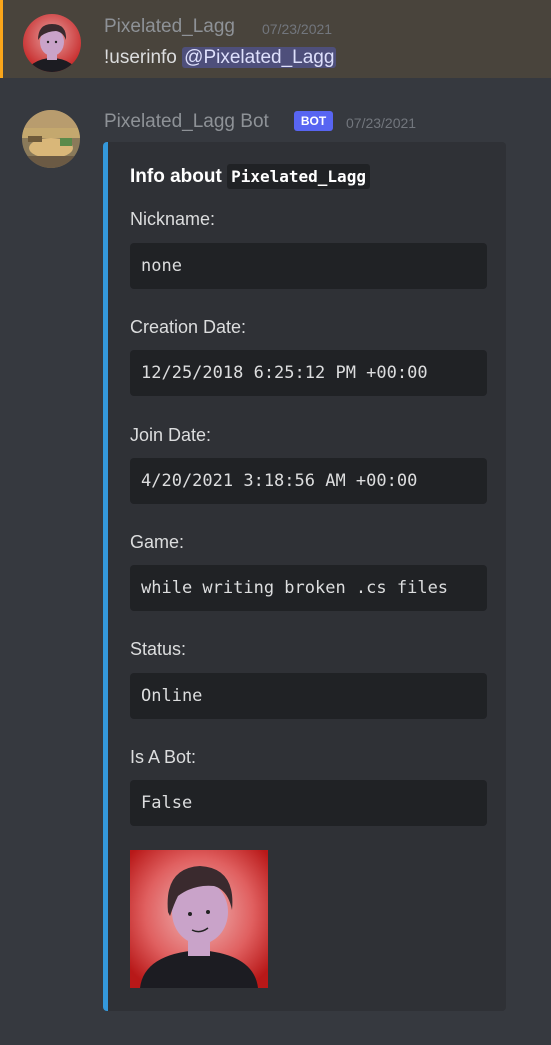 The width and height of the screenshot is (551, 1045). Describe the element at coordinates (186, 122) in the screenshot. I see `bot-username: Pixelated_Lagg Bot` at that location.